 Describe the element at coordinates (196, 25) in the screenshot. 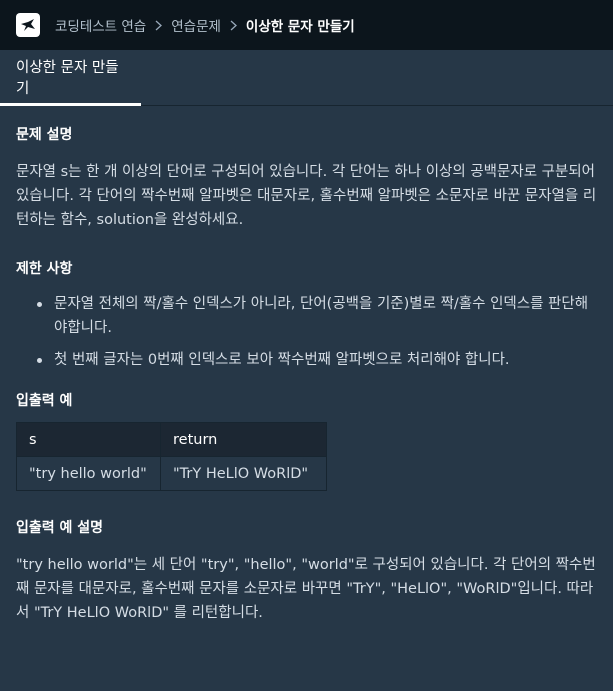

I see `breadcrumb-item-practice: 연습문제` at that location.